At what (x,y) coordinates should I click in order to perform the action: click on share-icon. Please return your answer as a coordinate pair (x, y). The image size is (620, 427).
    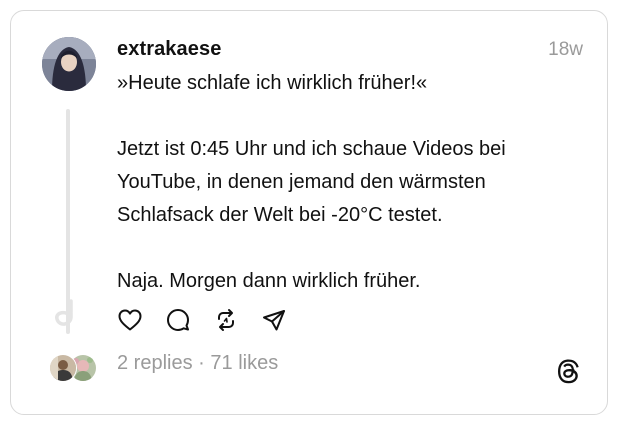
    Looking at the image, I should click on (274, 320).